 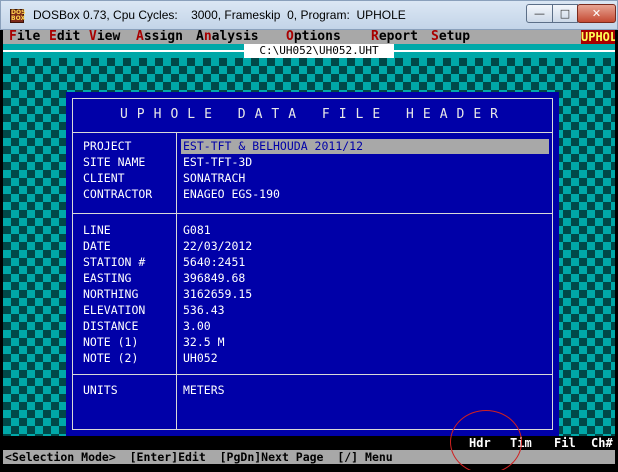 What do you see at coordinates (313, 37) in the screenshot?
I see `menu-options: Options` at bounding box center [313, 37].